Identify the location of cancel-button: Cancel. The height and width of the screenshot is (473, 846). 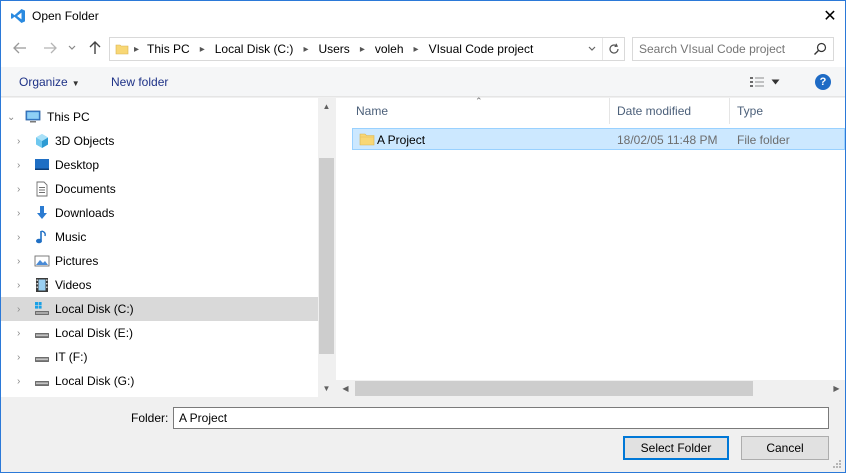
(785, 448).